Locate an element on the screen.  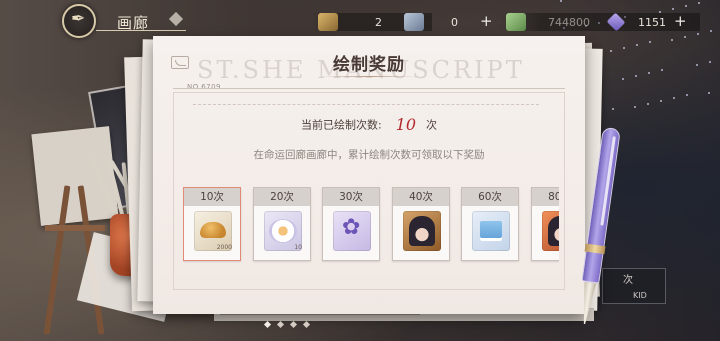
reward-card-4: 40次 is located at coordinates (421, 224).